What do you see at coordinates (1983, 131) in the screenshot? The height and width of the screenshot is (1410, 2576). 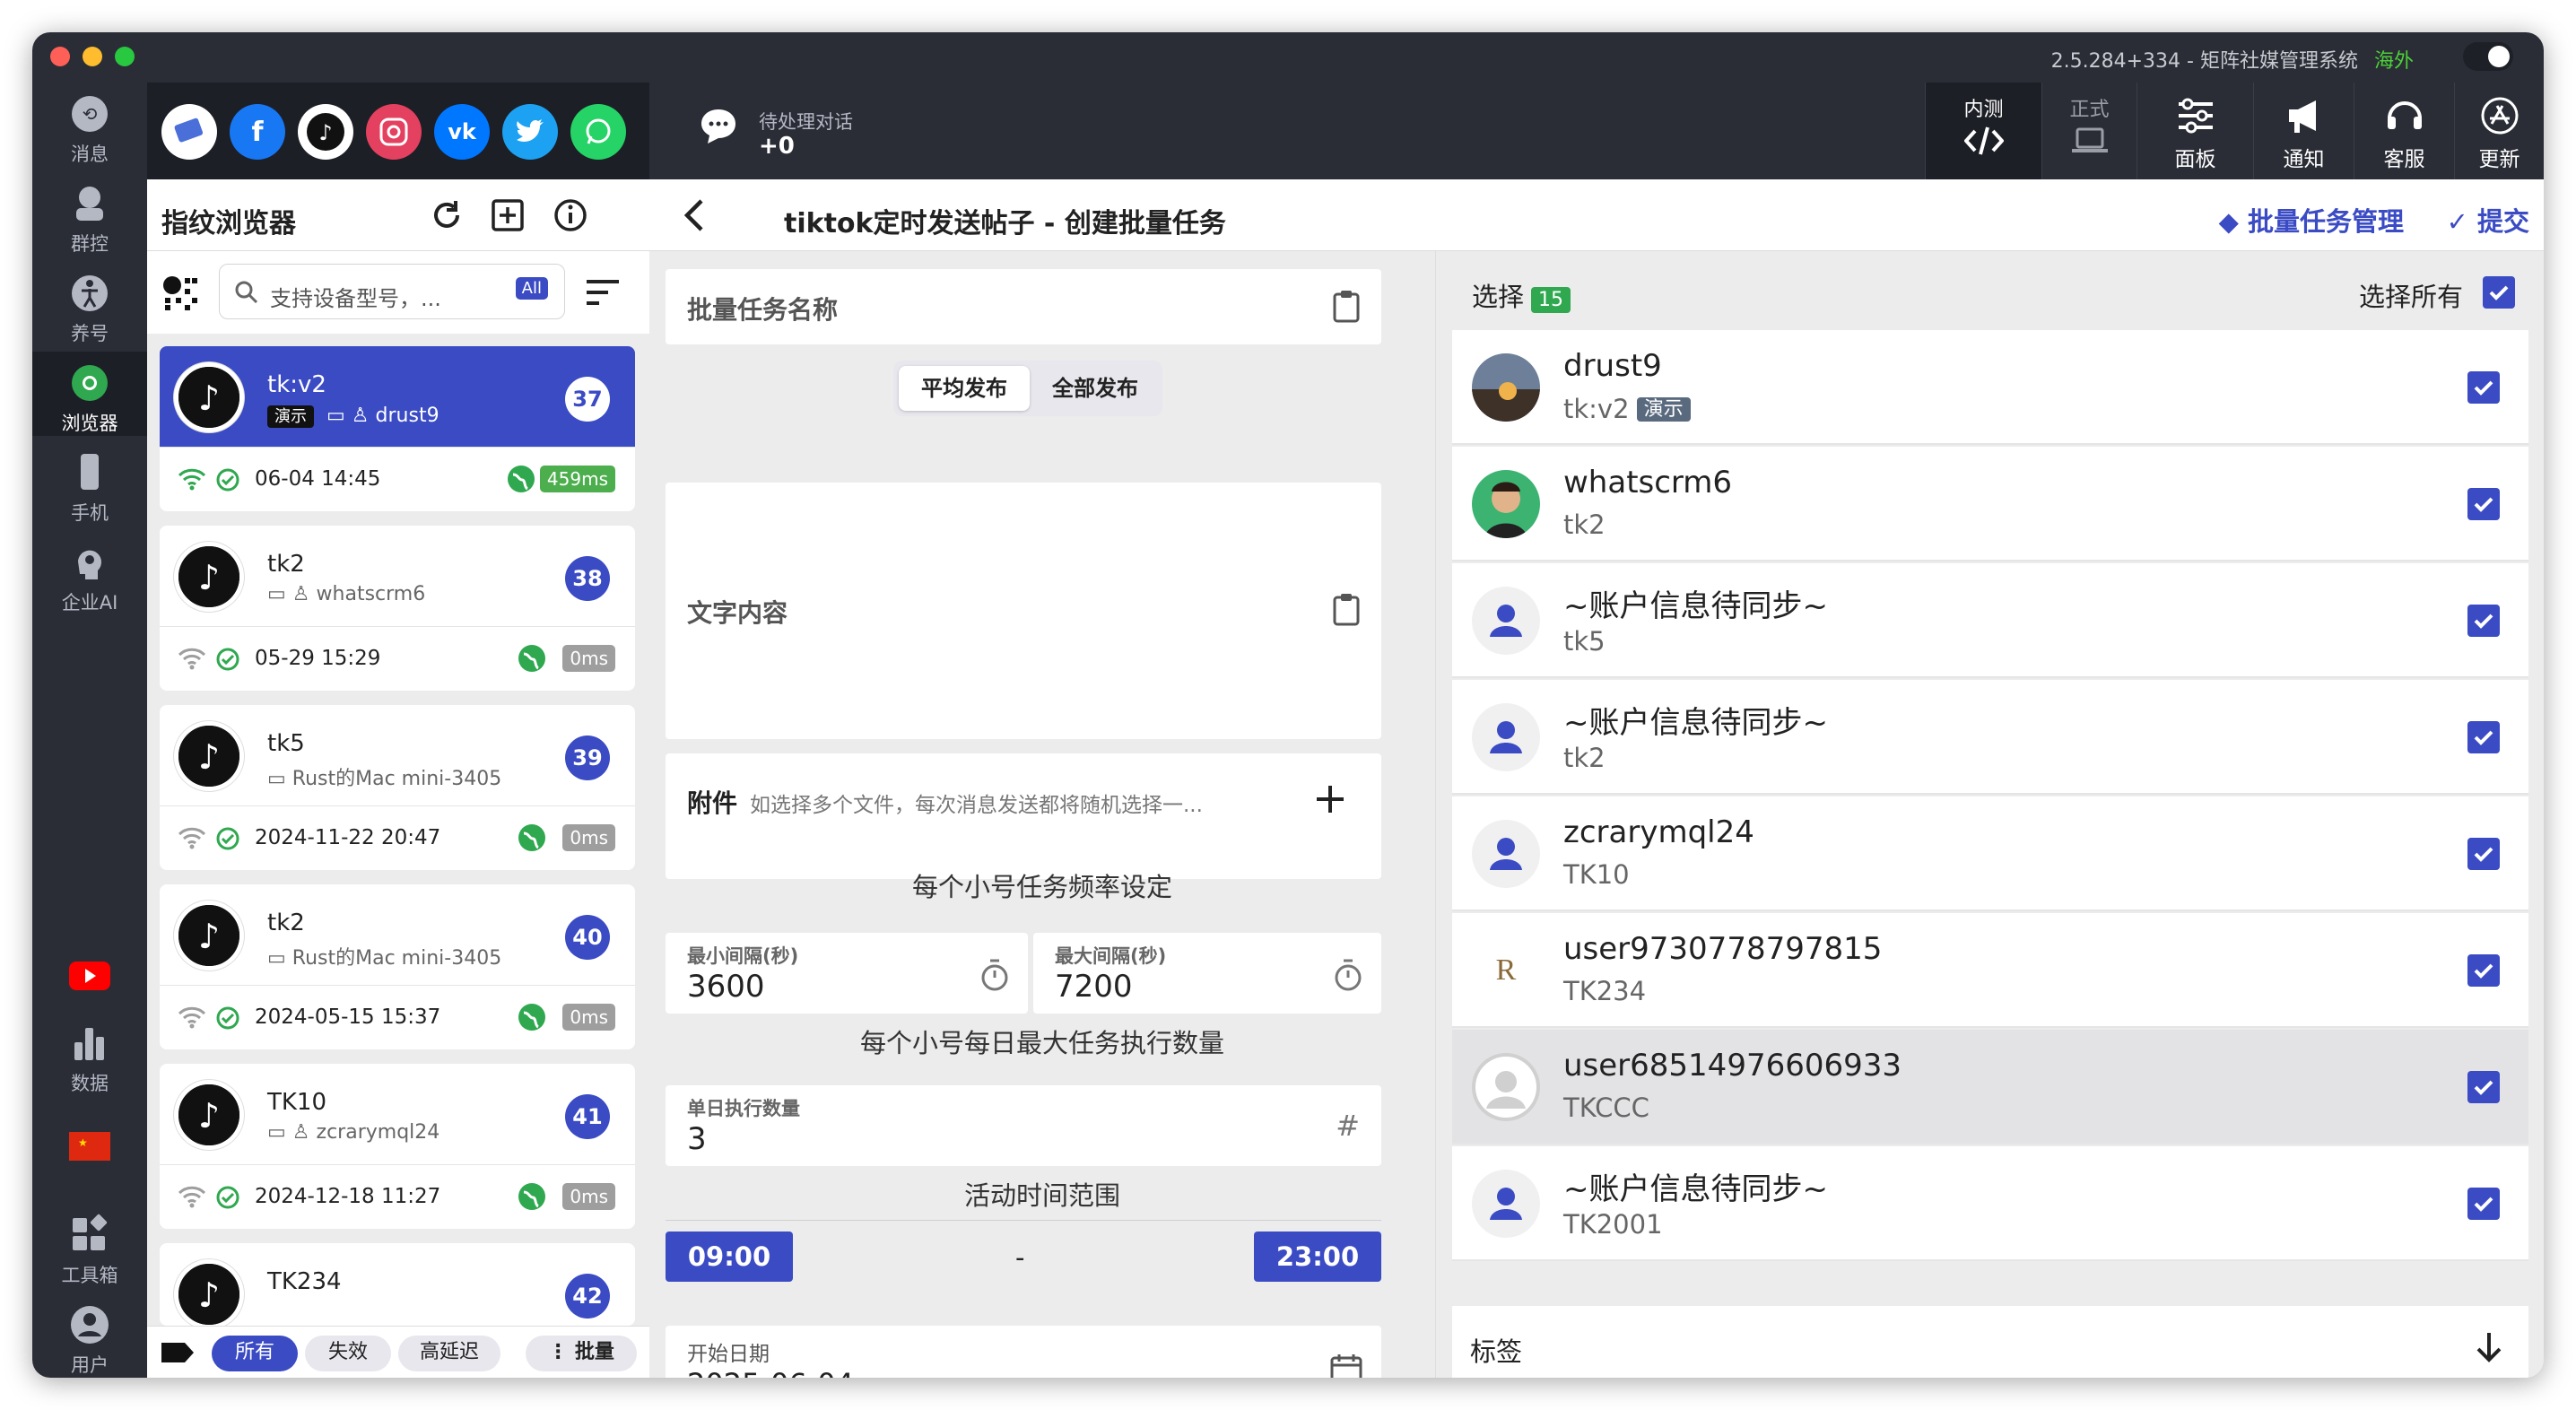 I see `env-beta-button: 内测` at bounding box center [1983, 131].